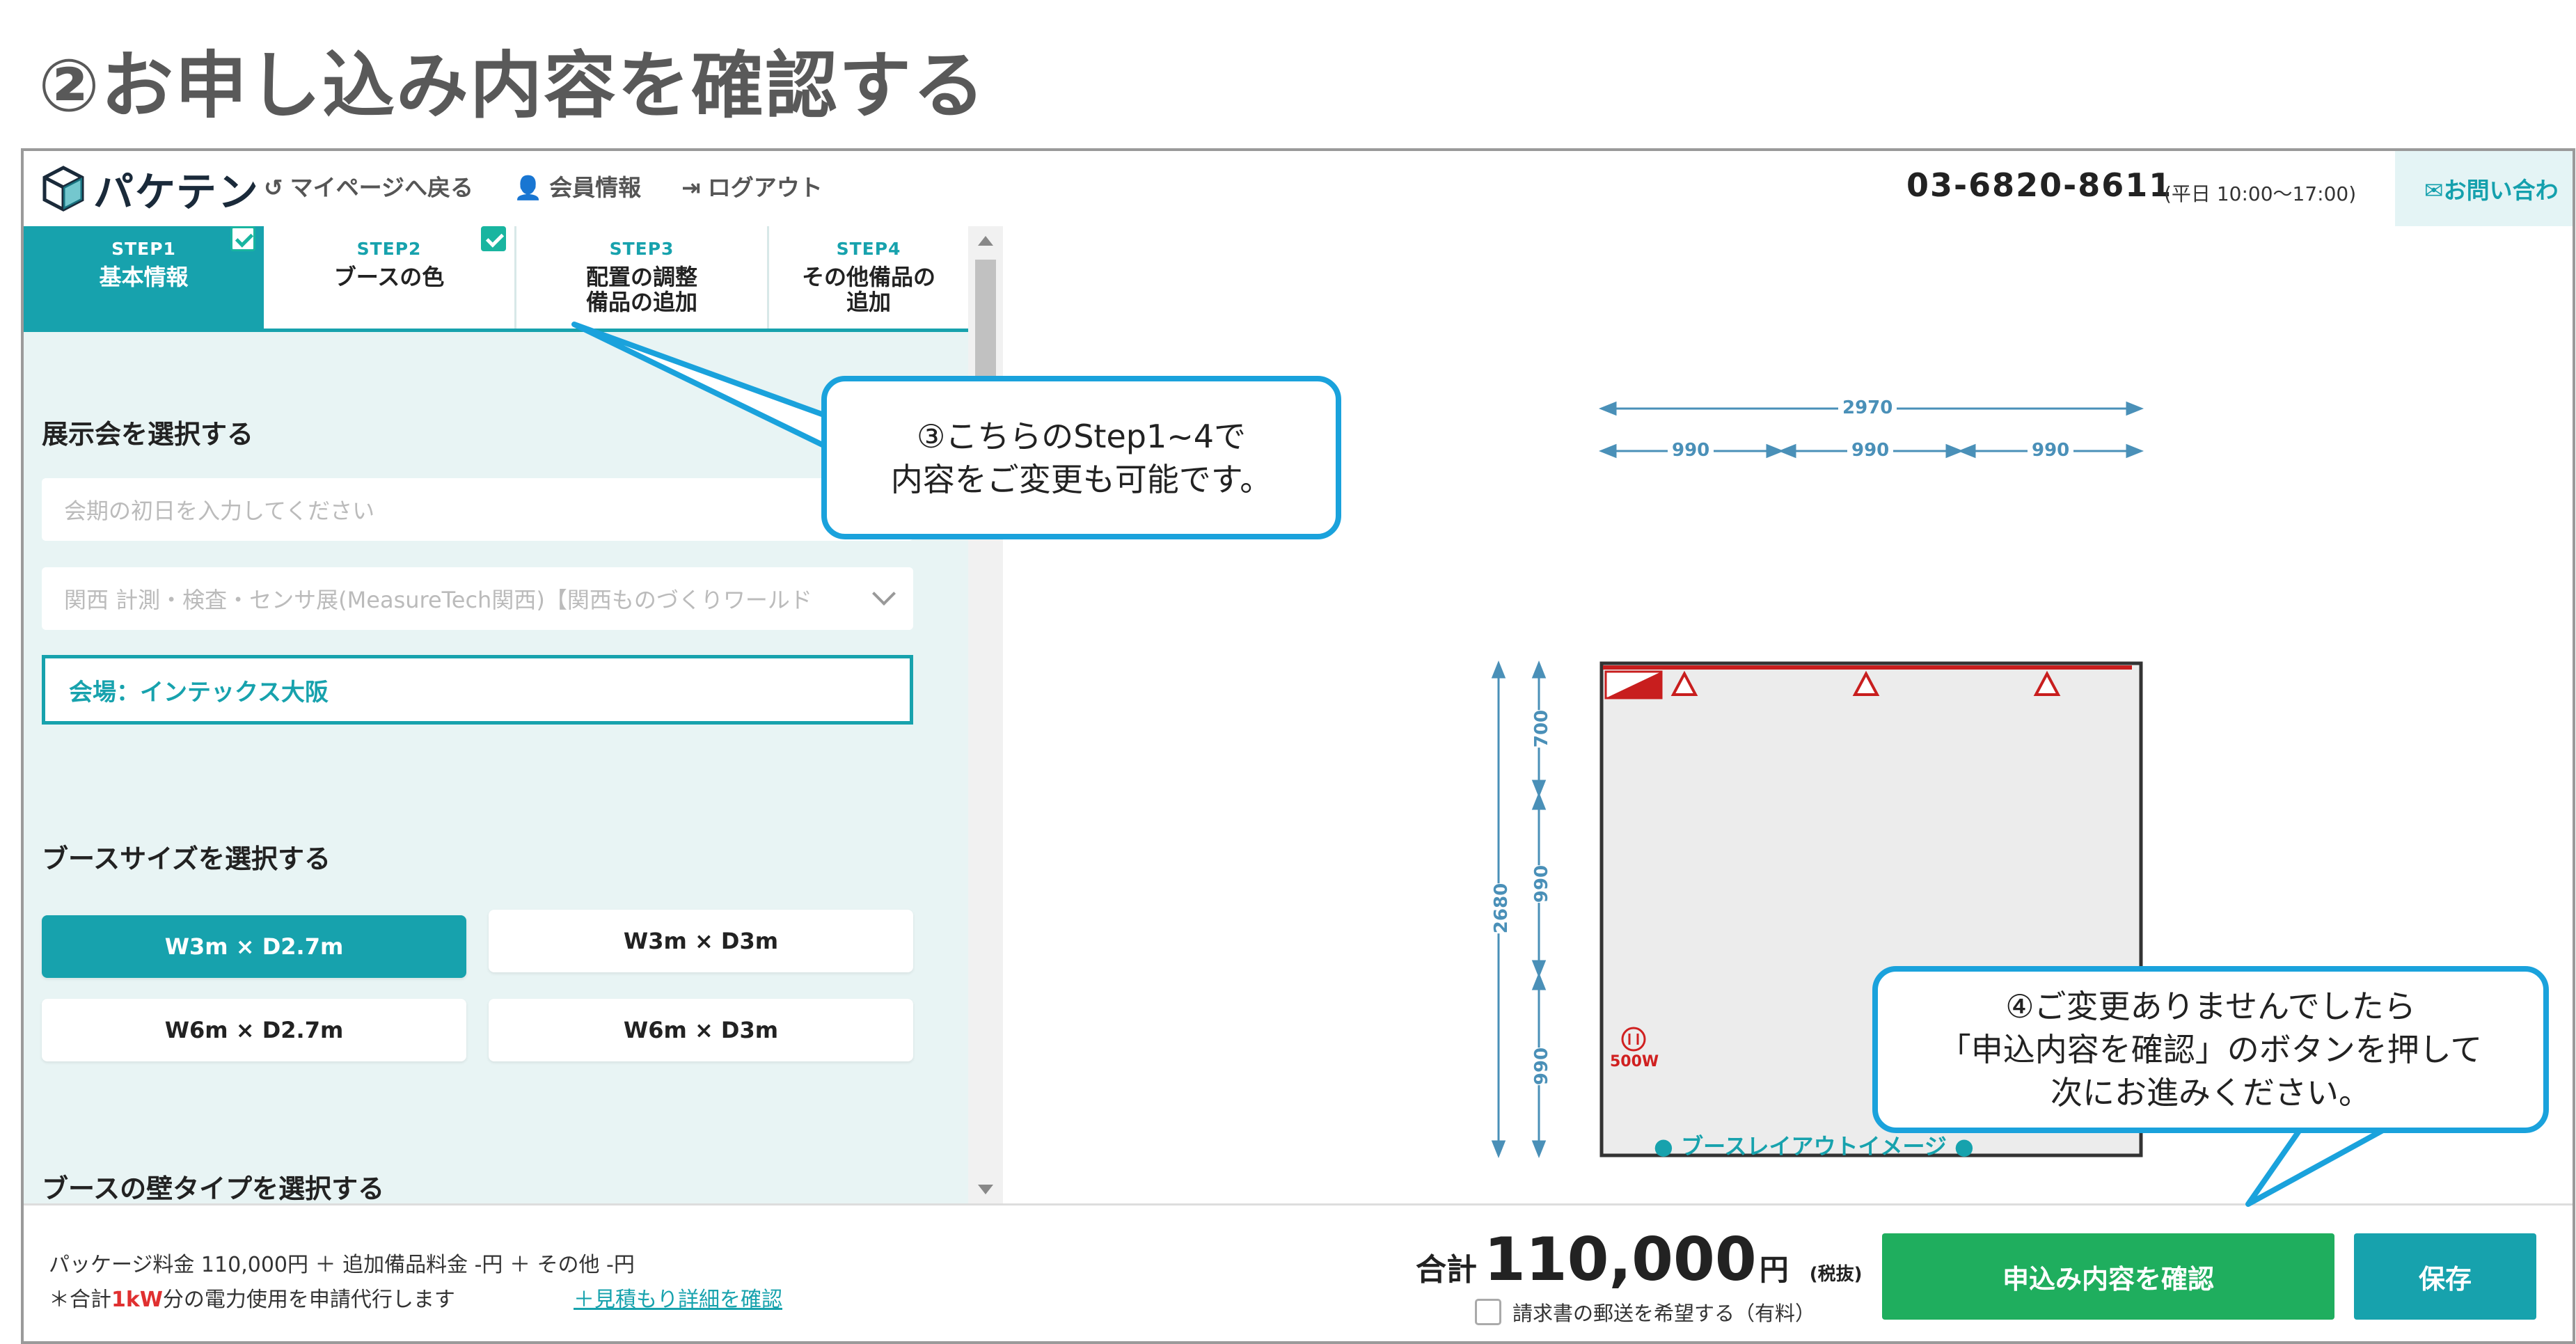 Image resolution: width=2576 pixels, height=1344 pixels. I want to click on total-label: 合計, so click(1446, 1270).